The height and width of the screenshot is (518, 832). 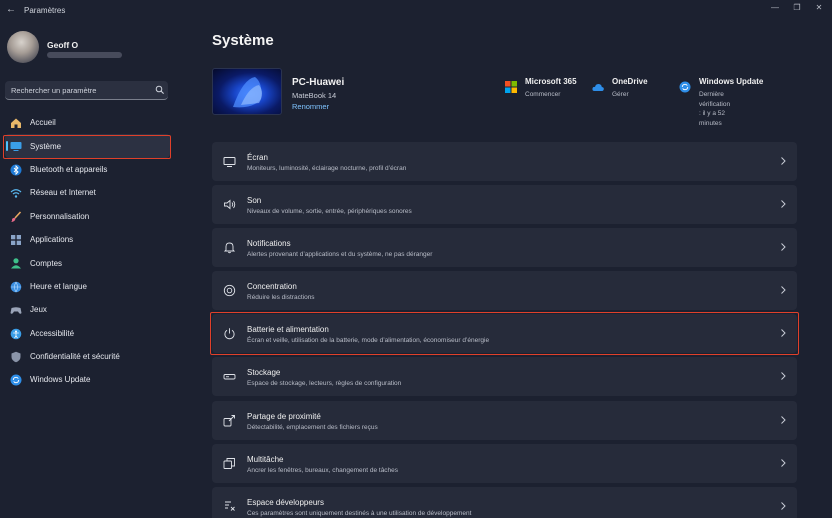 What do you see at coordinates (285, 502) in the screenshot?
I see `setting-title: Espace développeurs` at bounding box center [285, 502].